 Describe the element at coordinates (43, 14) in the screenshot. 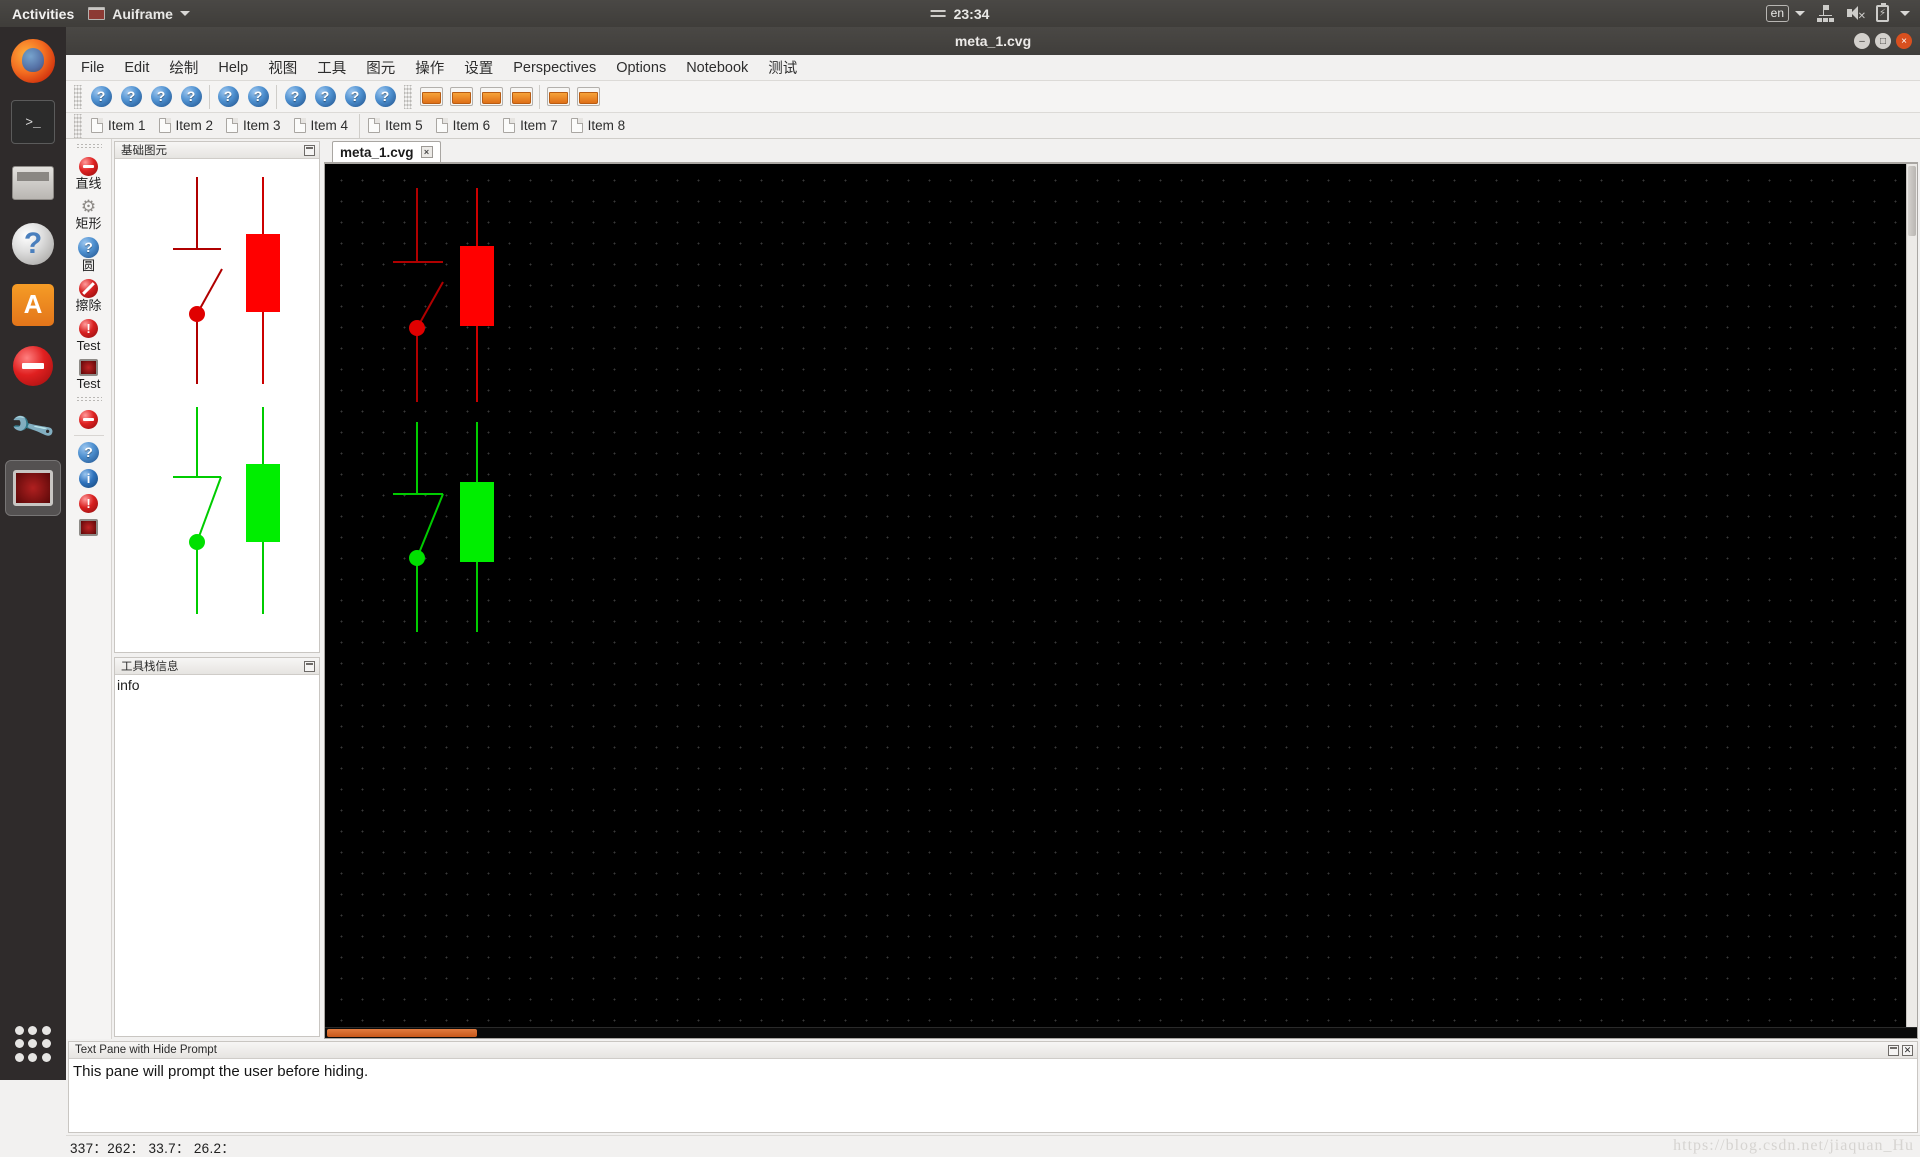

I see `activities-button: Activities` at that location.